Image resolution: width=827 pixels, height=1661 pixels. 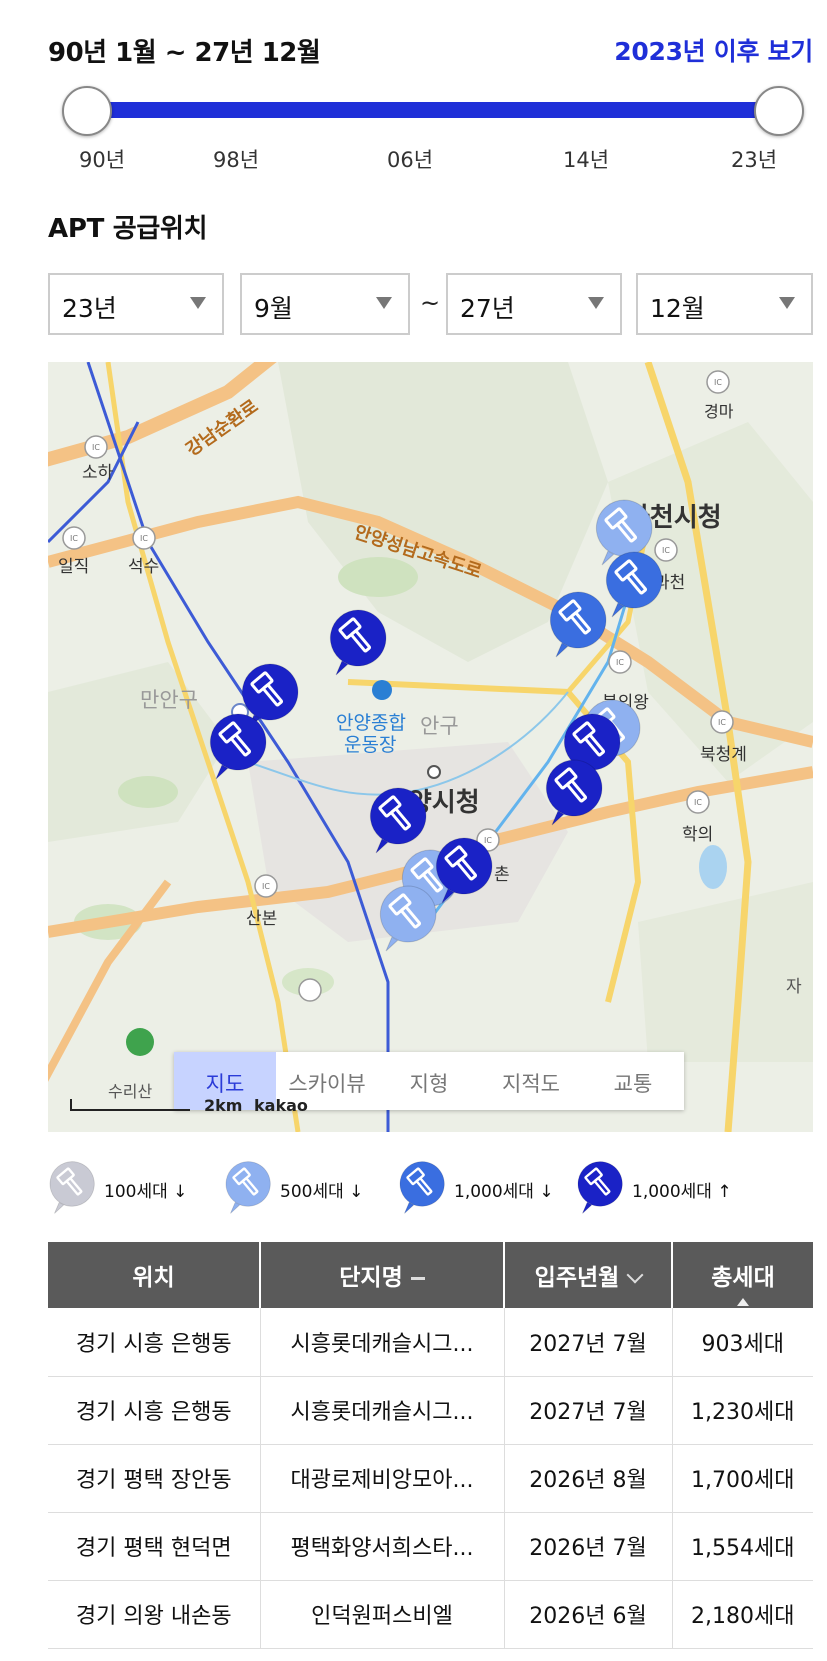 I want to click on from-month-select: 9월, so click(x=325, y=304).